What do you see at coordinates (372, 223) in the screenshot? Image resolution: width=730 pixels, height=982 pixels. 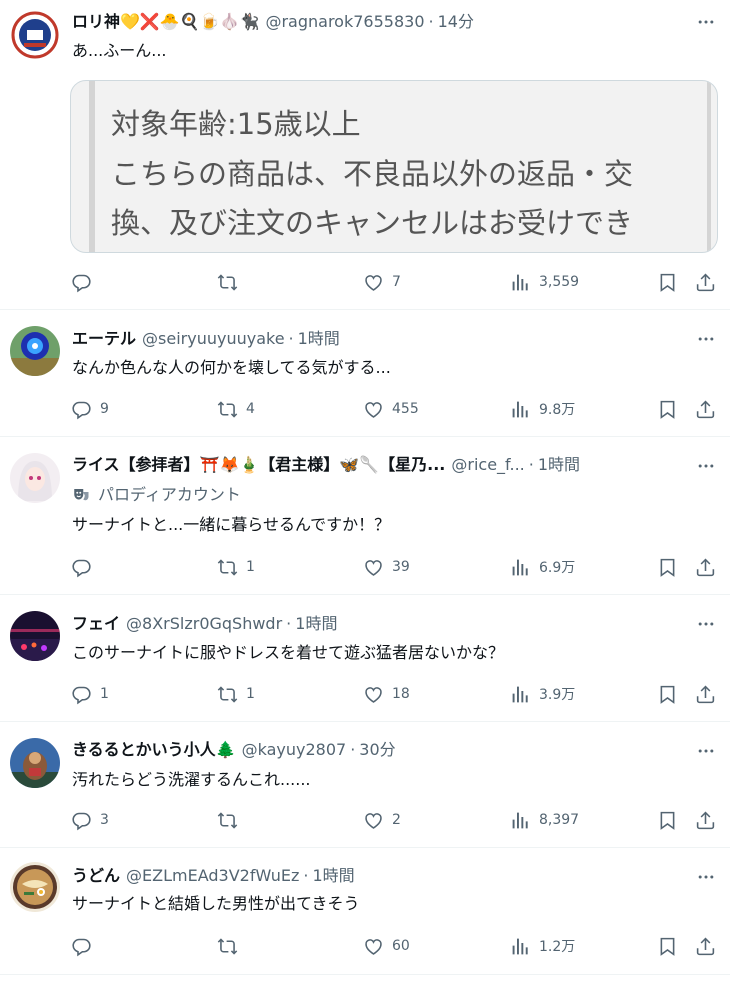 I see `image-text-line-3: 換、及び注文のキャンセルはお受けでき` at bounding box center [372, 223].